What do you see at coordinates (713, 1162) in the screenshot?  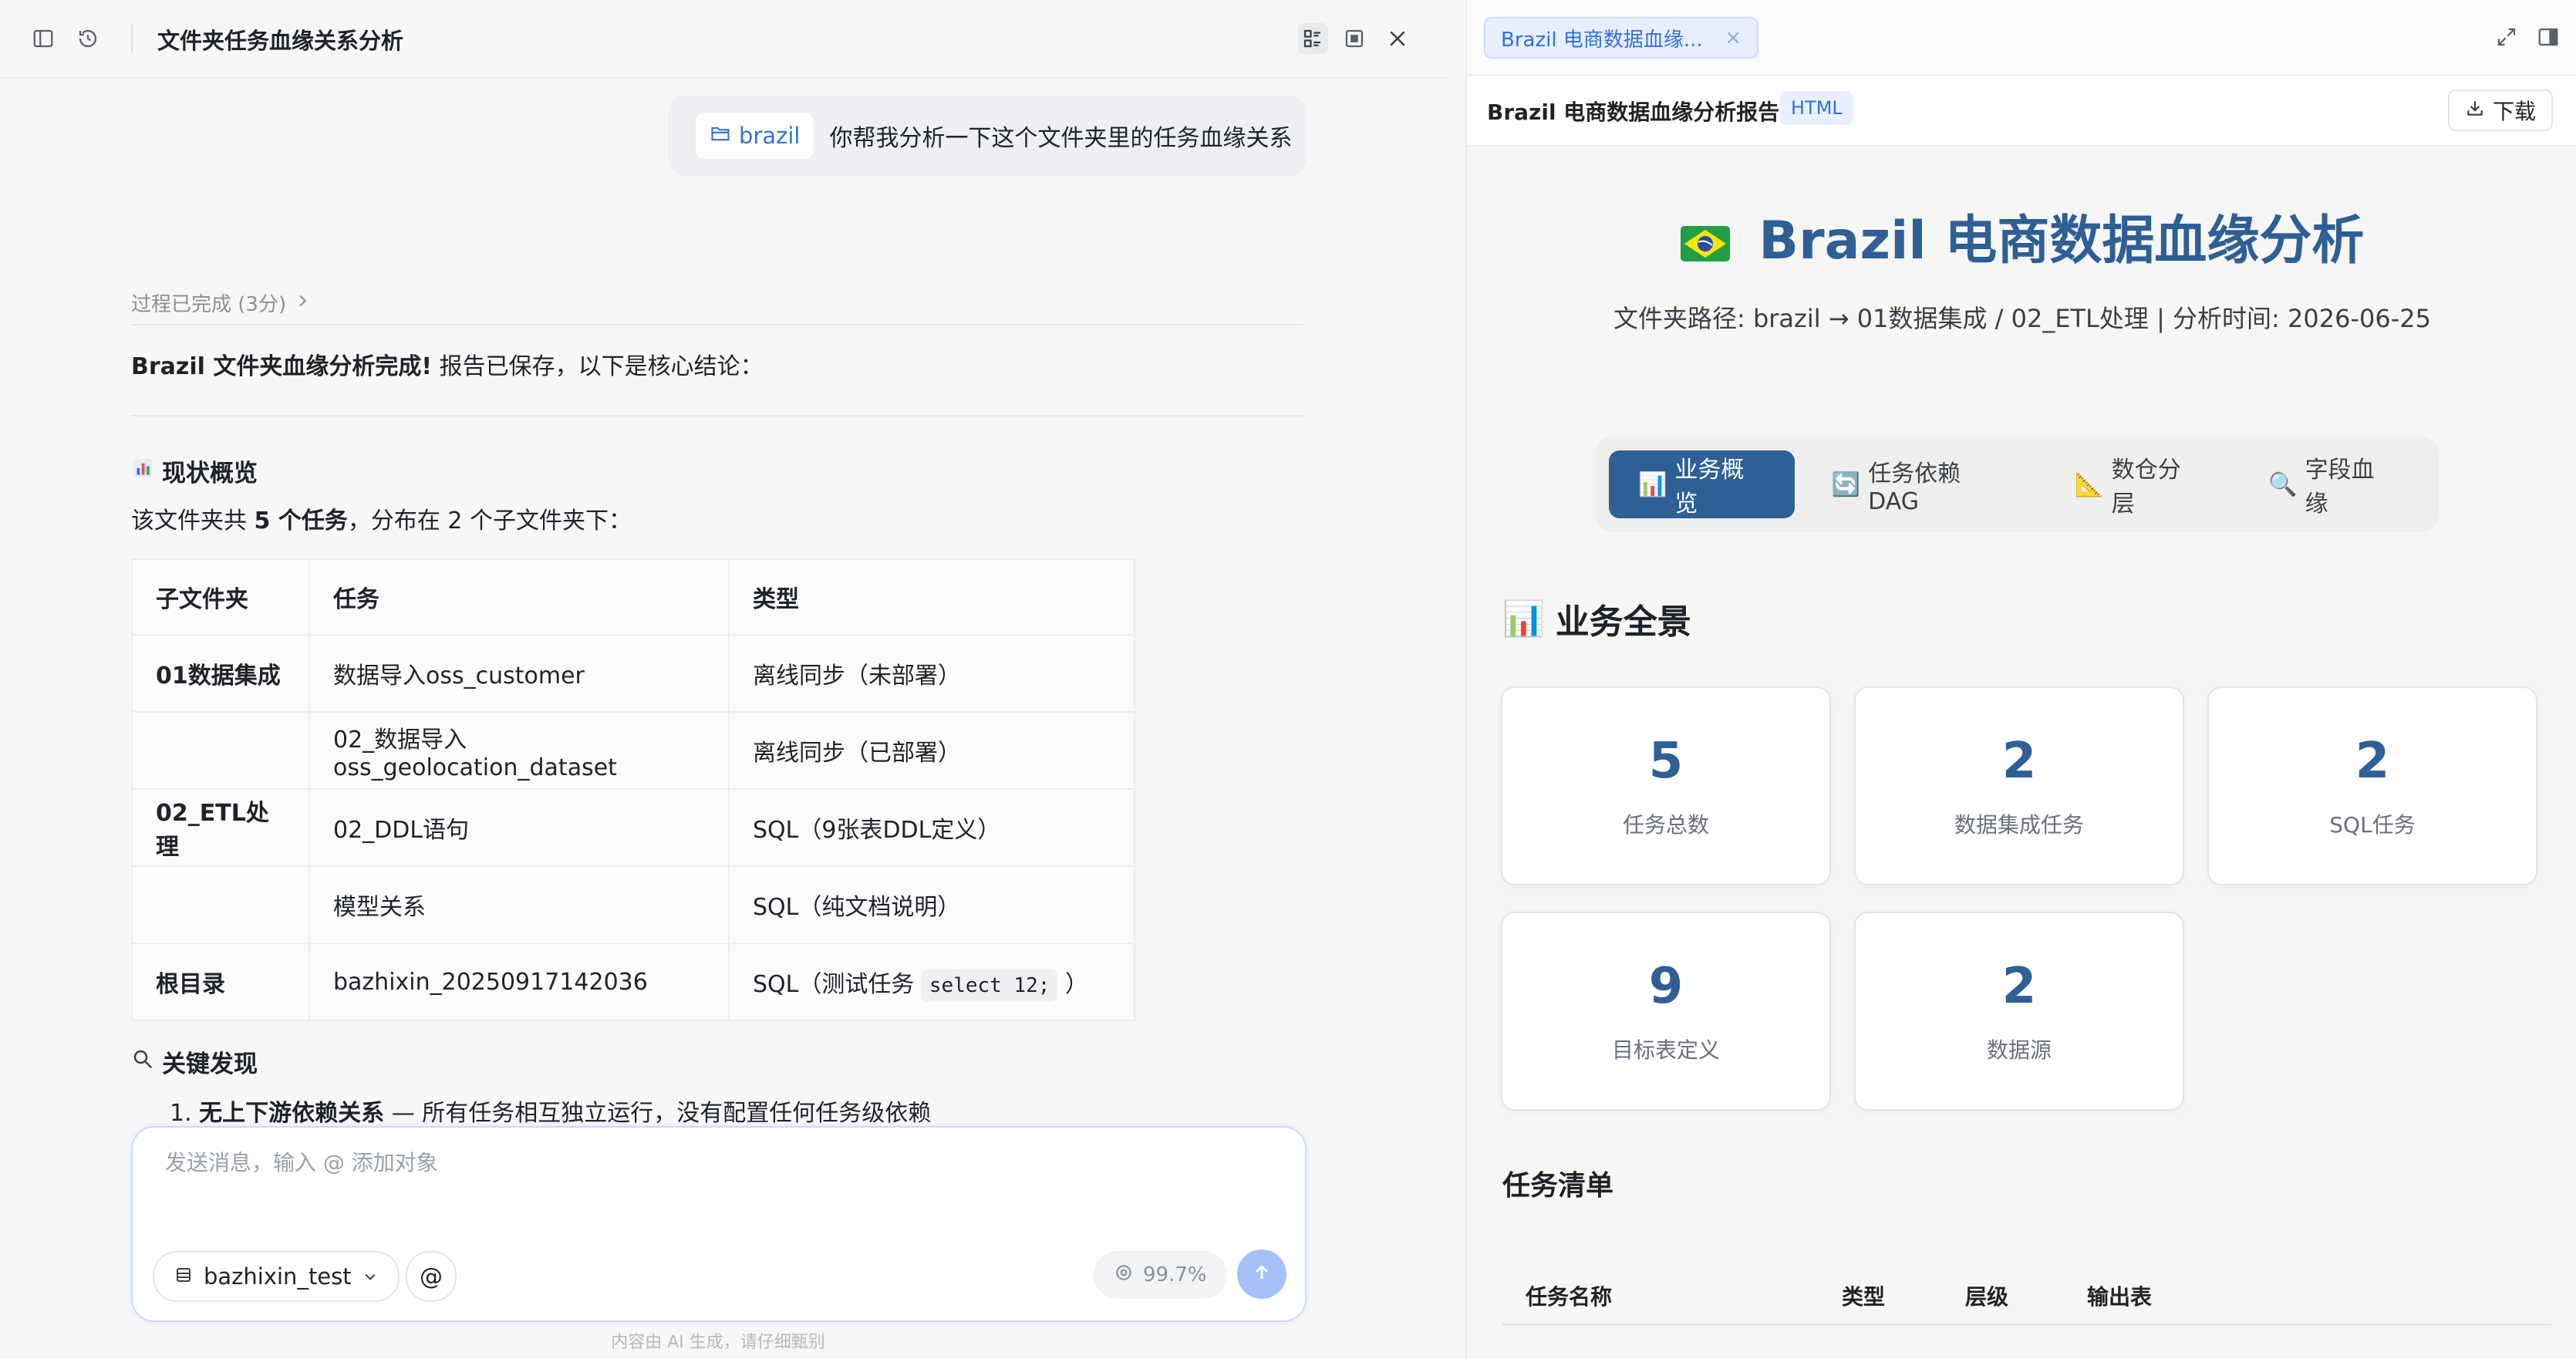 I see `message-input` at bounding box center [713, 1162].